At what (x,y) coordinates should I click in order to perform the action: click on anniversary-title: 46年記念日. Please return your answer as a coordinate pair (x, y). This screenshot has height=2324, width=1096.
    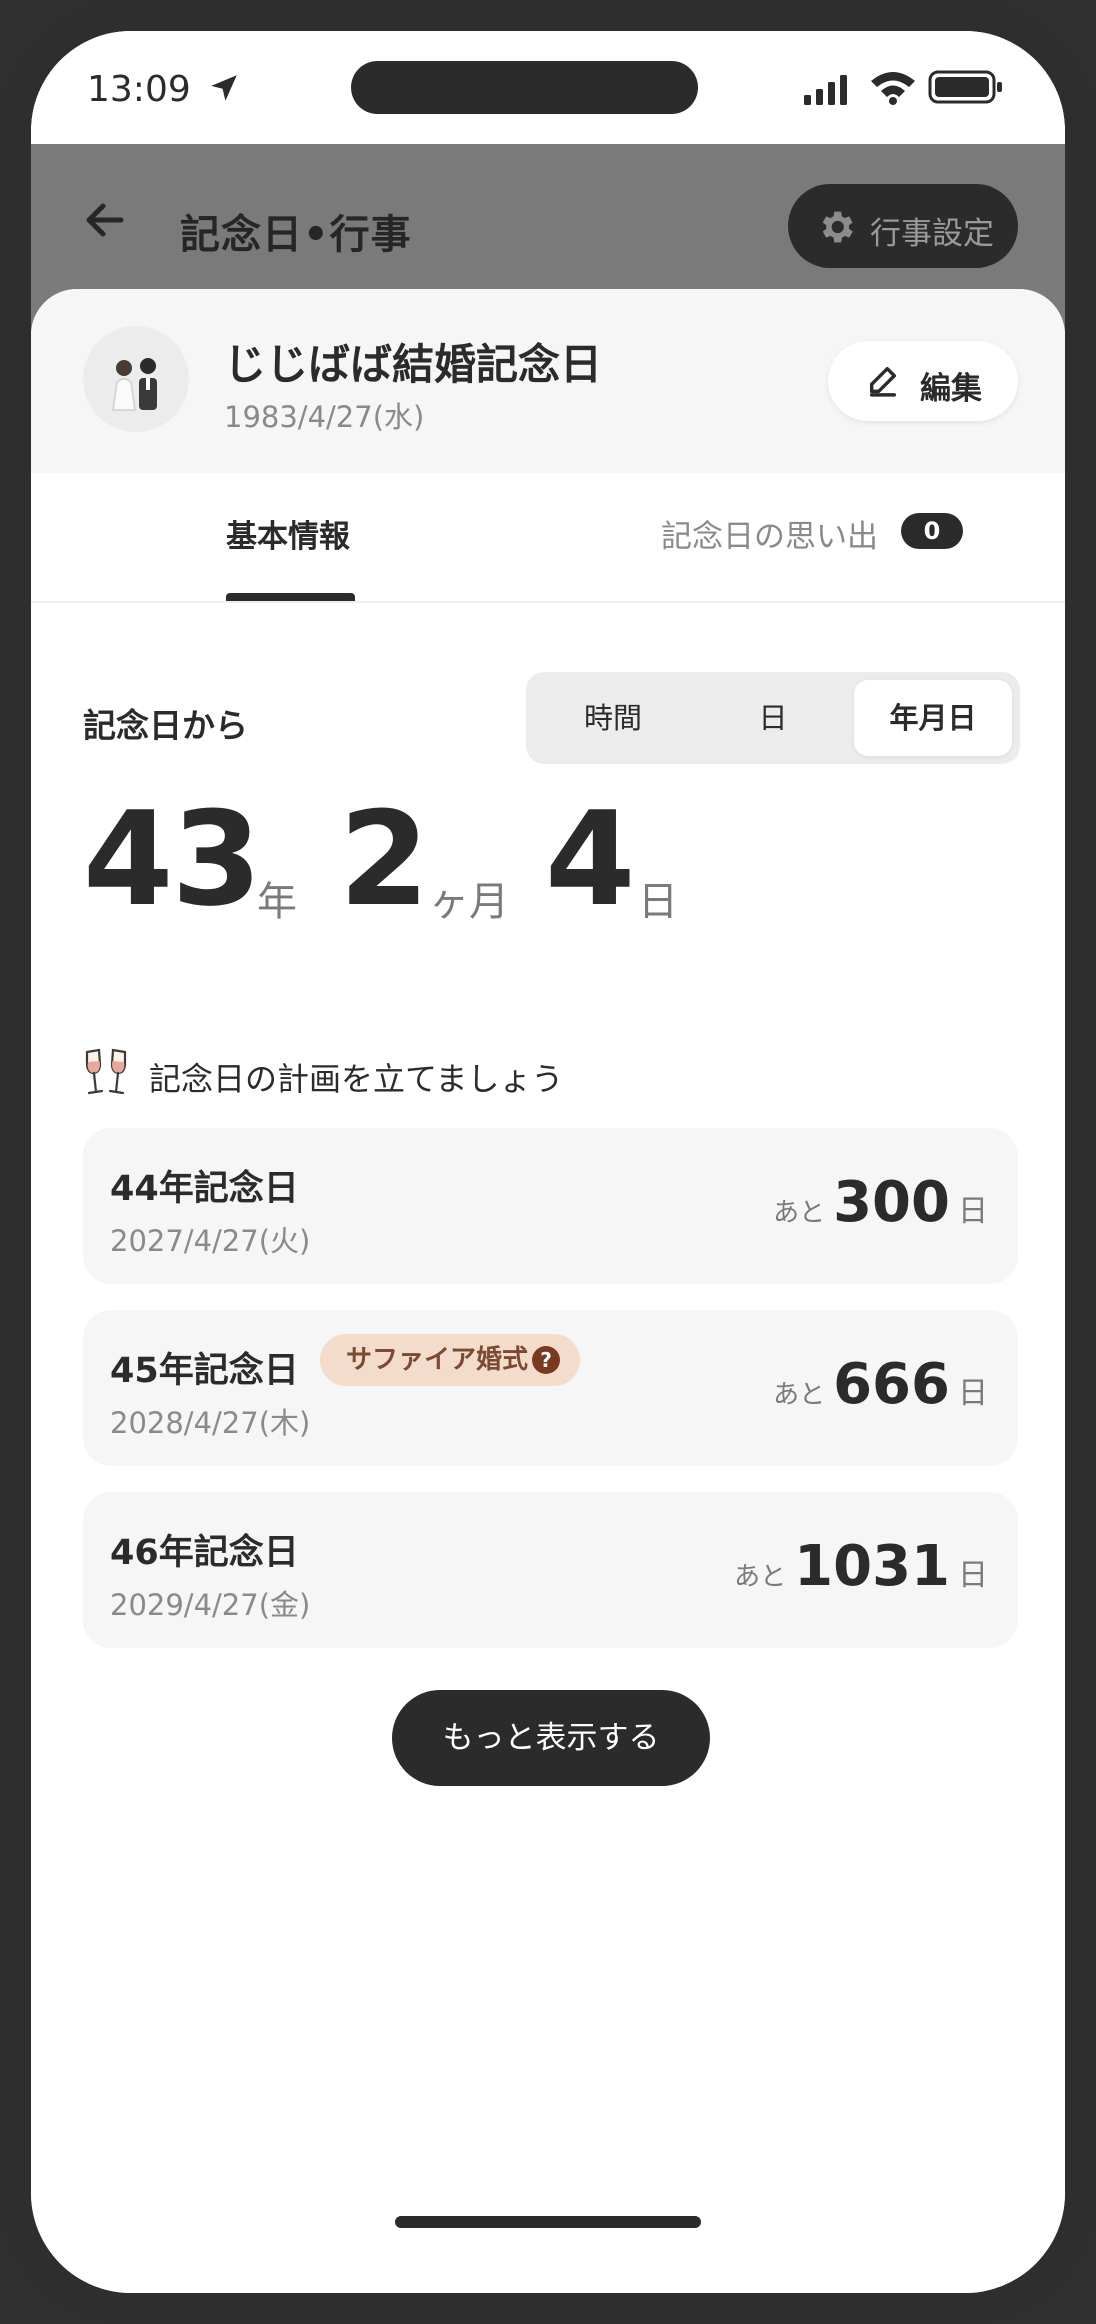
    Looking at the image, I should click on (204, 1553).